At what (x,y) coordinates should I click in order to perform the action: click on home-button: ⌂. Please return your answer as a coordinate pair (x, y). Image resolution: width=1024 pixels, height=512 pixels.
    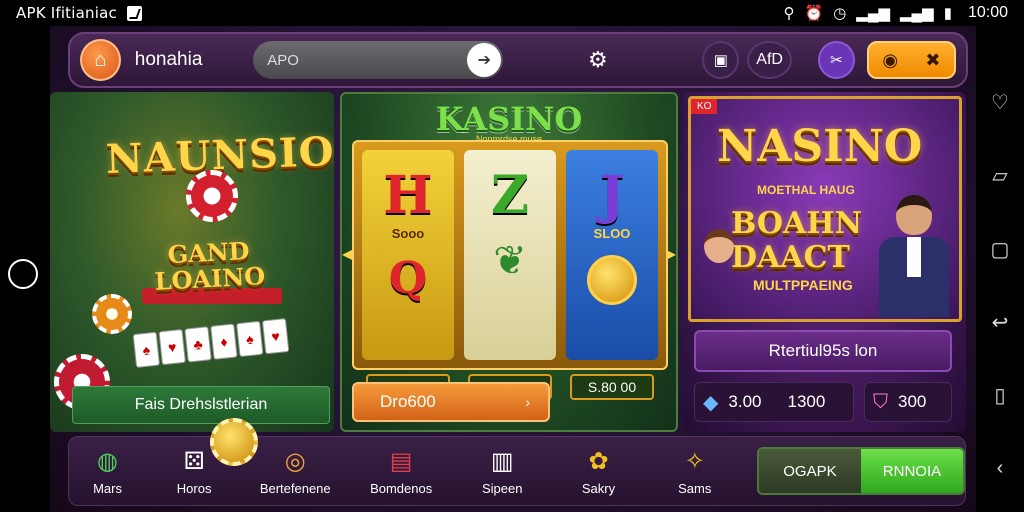
    Looking at the image, I should click on (100, 60).